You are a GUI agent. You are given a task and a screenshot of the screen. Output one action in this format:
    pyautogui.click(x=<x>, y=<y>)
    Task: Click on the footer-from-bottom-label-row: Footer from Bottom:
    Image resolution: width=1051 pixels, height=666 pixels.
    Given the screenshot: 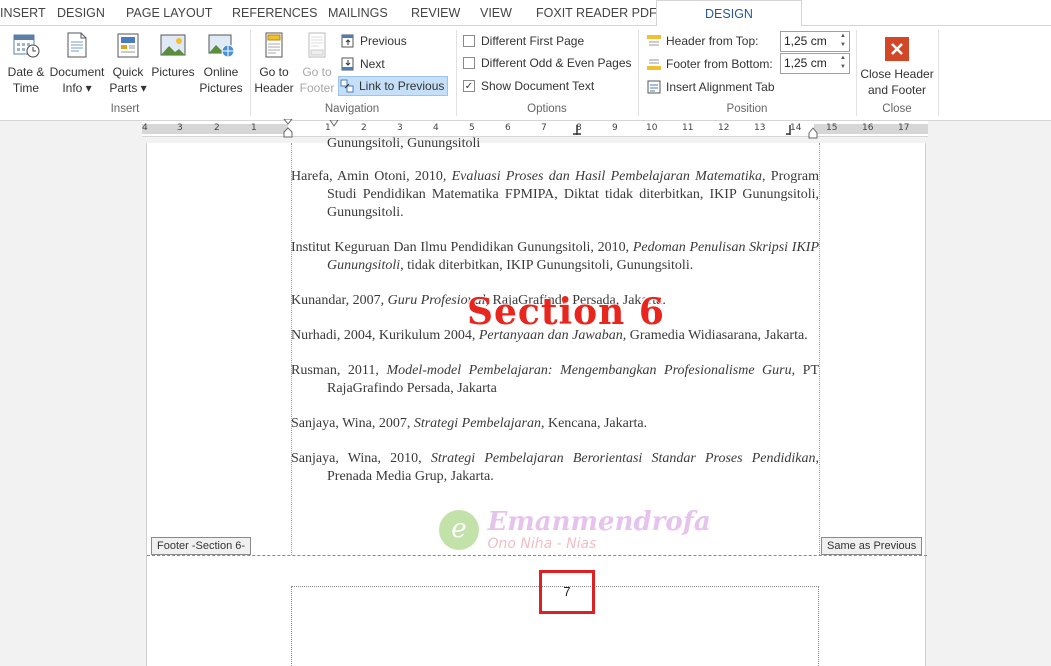 What is the action you would take?
    pyautogui.click(x=711, y=64)
    